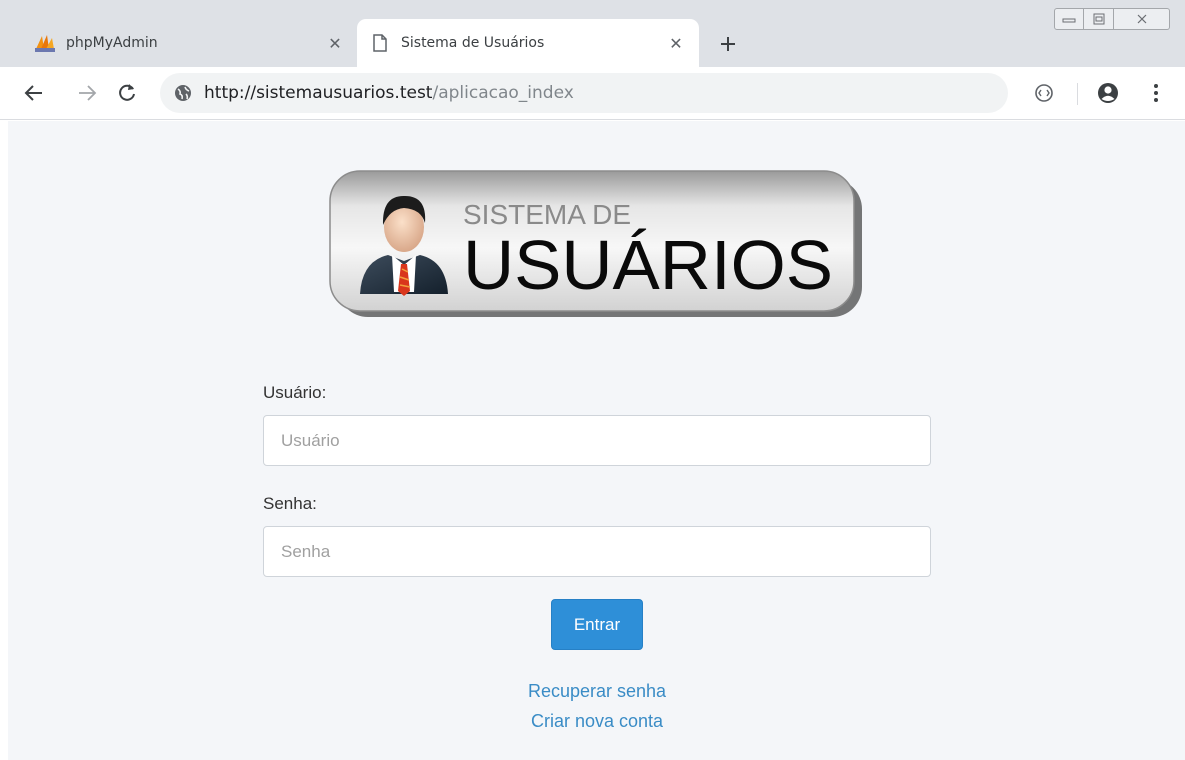 This screenshot has width=1185, height=760. What do you see at coordinates (290, 503) in the screenshot?
I see `password-label: Senha:` at bounding box center [290, 503].